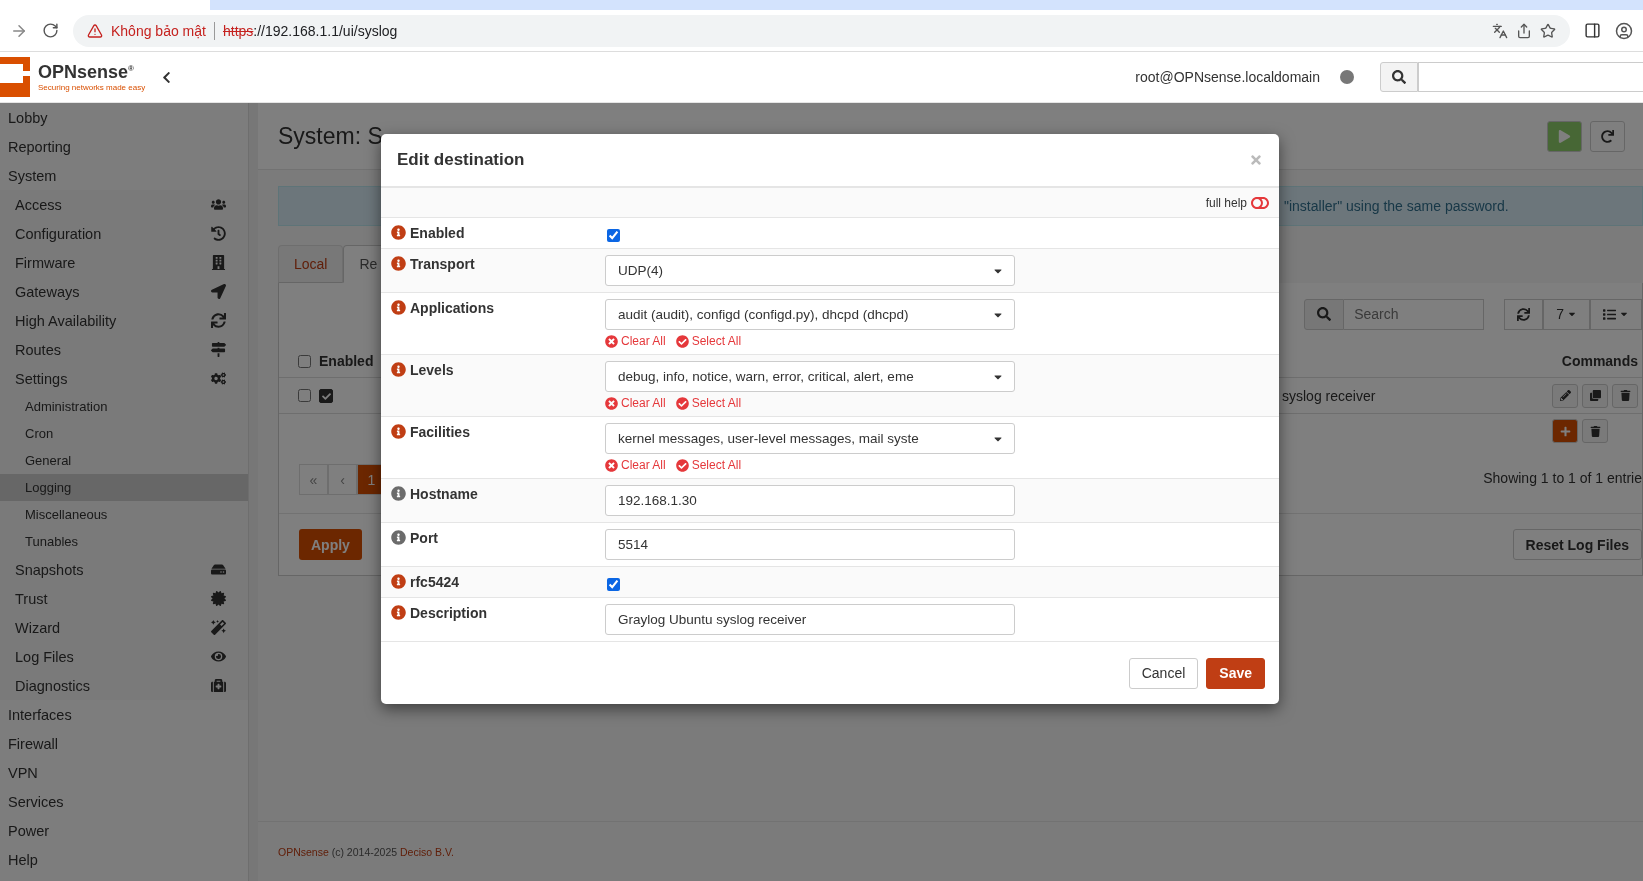 The image size is (1643, 881). Describe the element at coordinates (124, 859) in the screenshot. I see `sidebar-item: Help` at that location.